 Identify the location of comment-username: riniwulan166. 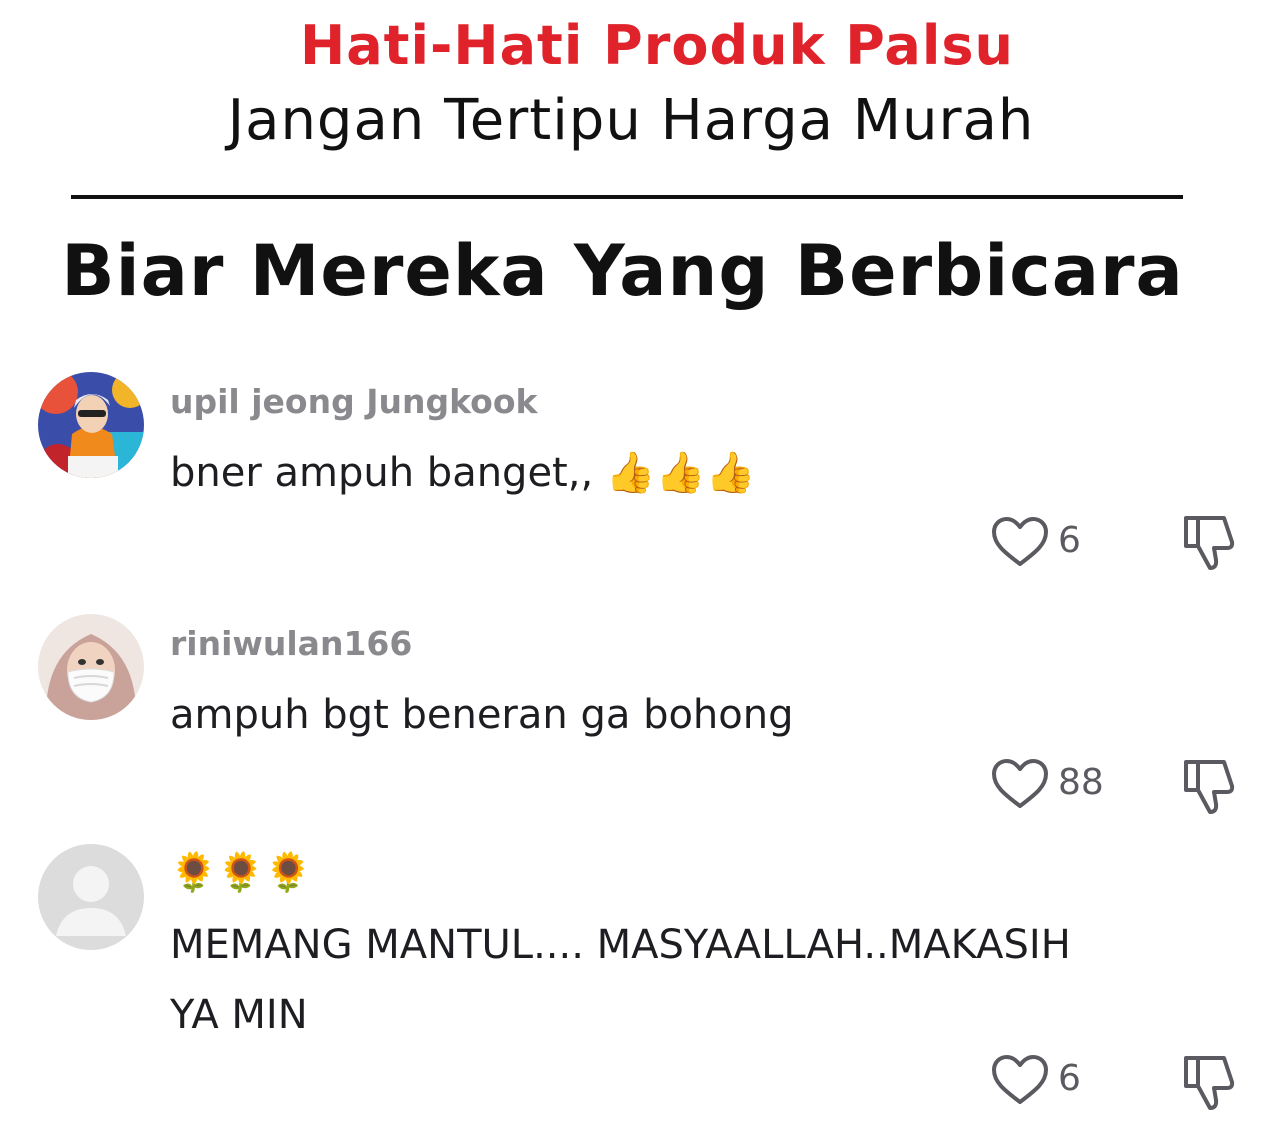
(291, 643).